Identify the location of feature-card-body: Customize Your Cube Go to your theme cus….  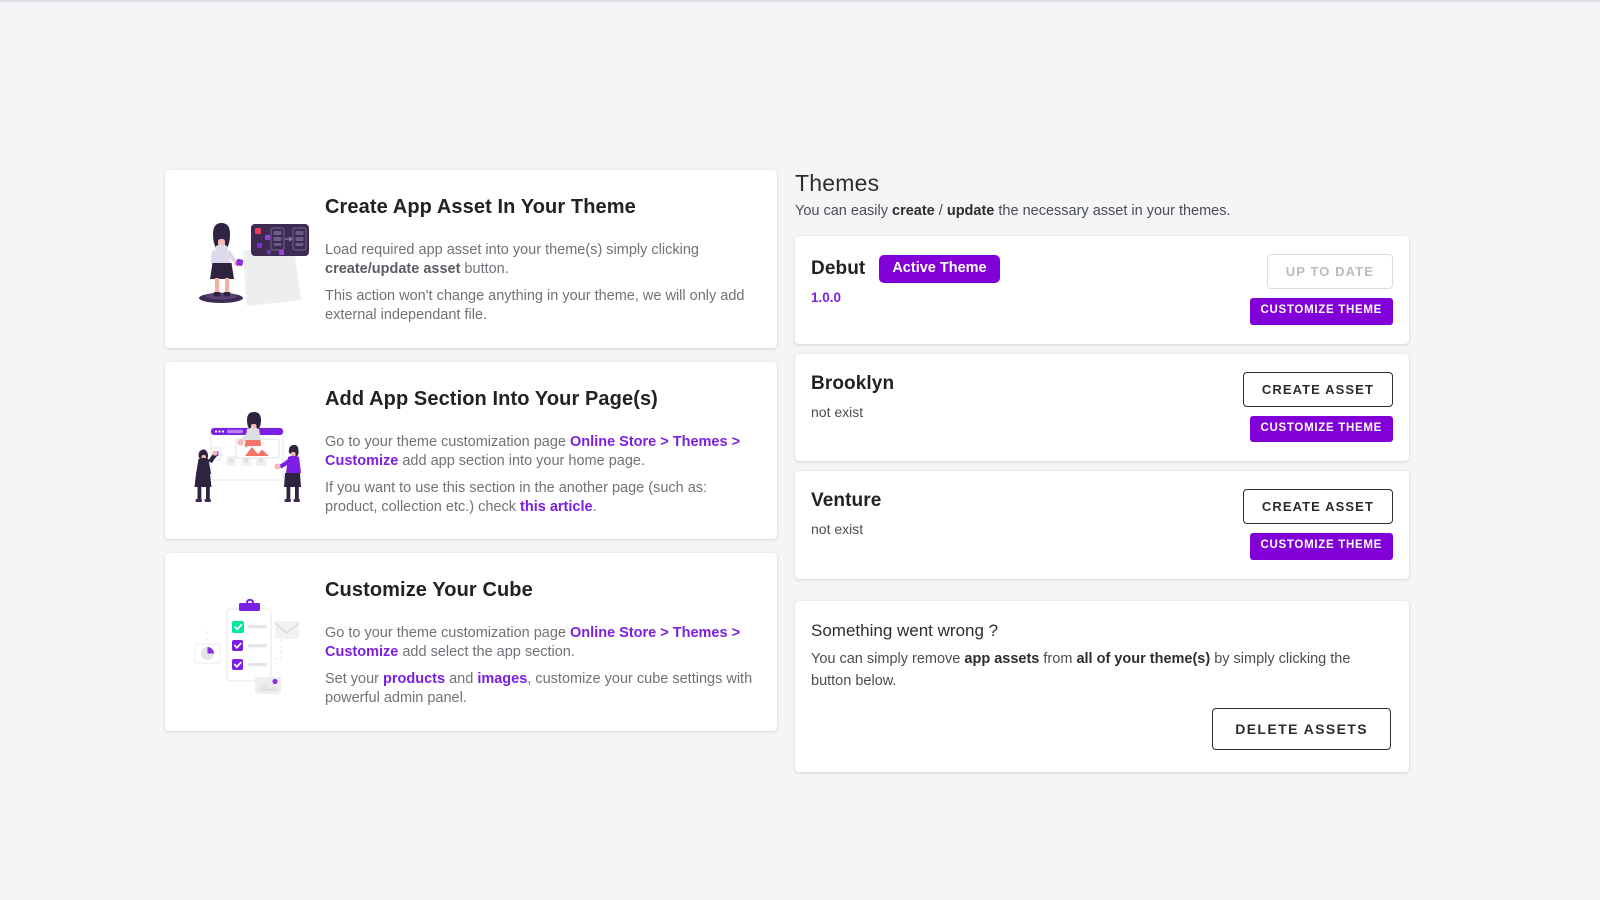
(537, 642).